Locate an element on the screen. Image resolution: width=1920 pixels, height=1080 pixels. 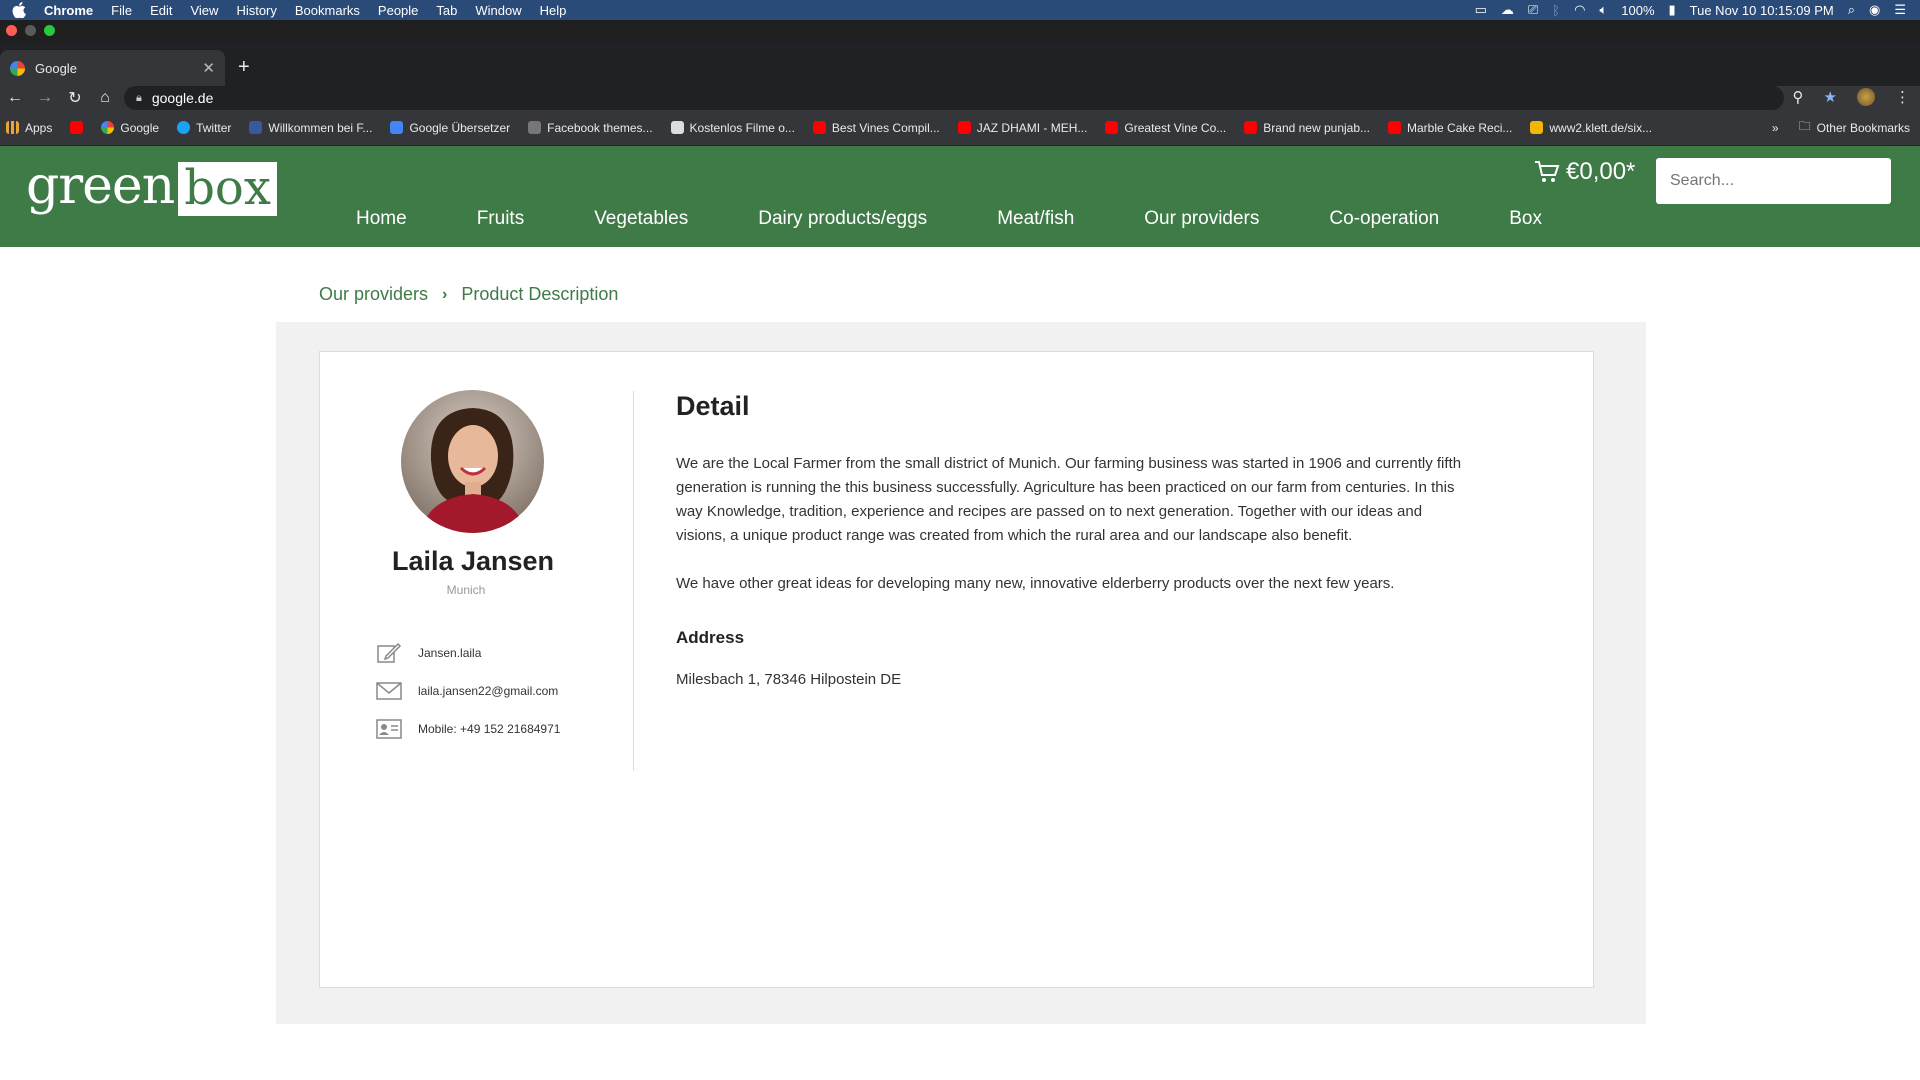
cart-button: €0,00* is located at coordinates (1584, 172).